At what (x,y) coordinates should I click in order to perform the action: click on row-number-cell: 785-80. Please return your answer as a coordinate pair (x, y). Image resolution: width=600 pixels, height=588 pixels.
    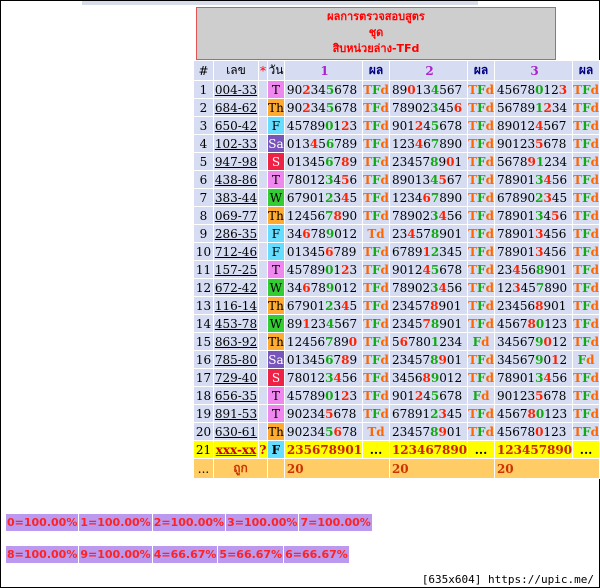
    Looking at the image, I should click on (235, 359).